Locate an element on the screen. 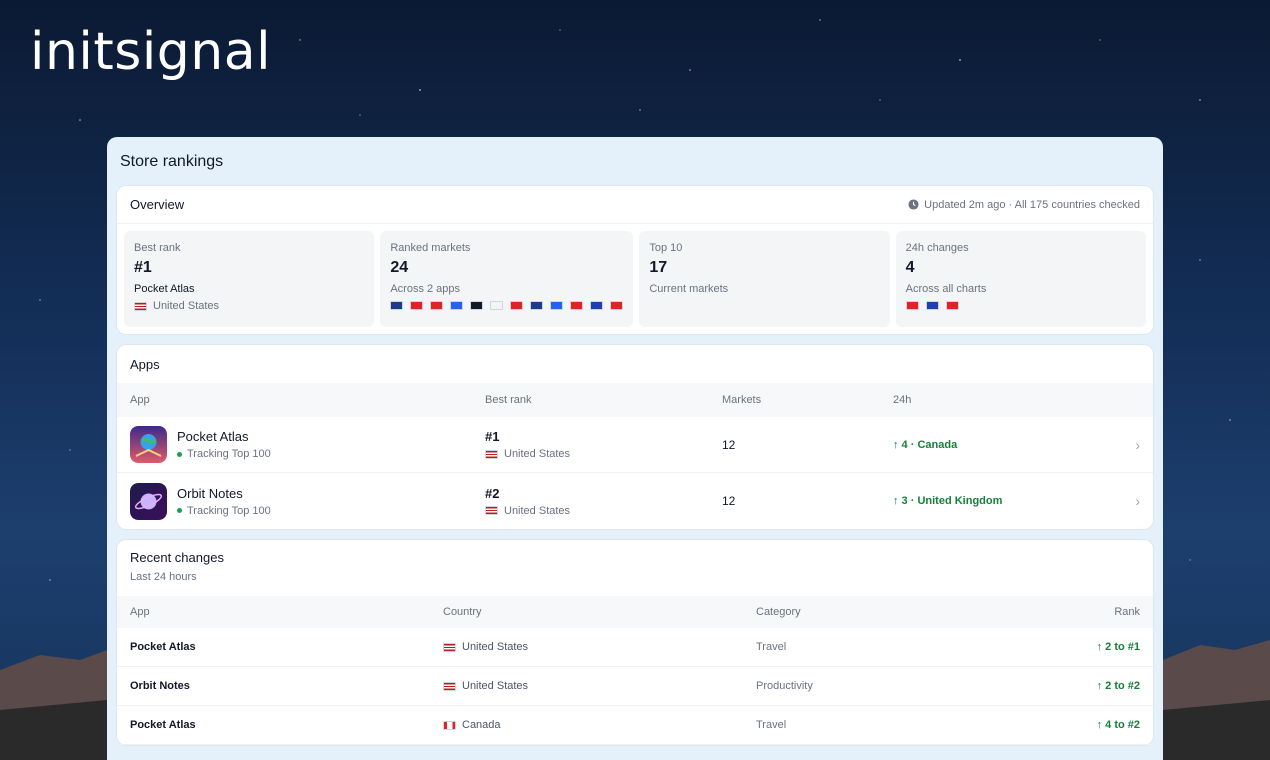  pocket-atlas-app-icon is located at coordinates (148, 444).